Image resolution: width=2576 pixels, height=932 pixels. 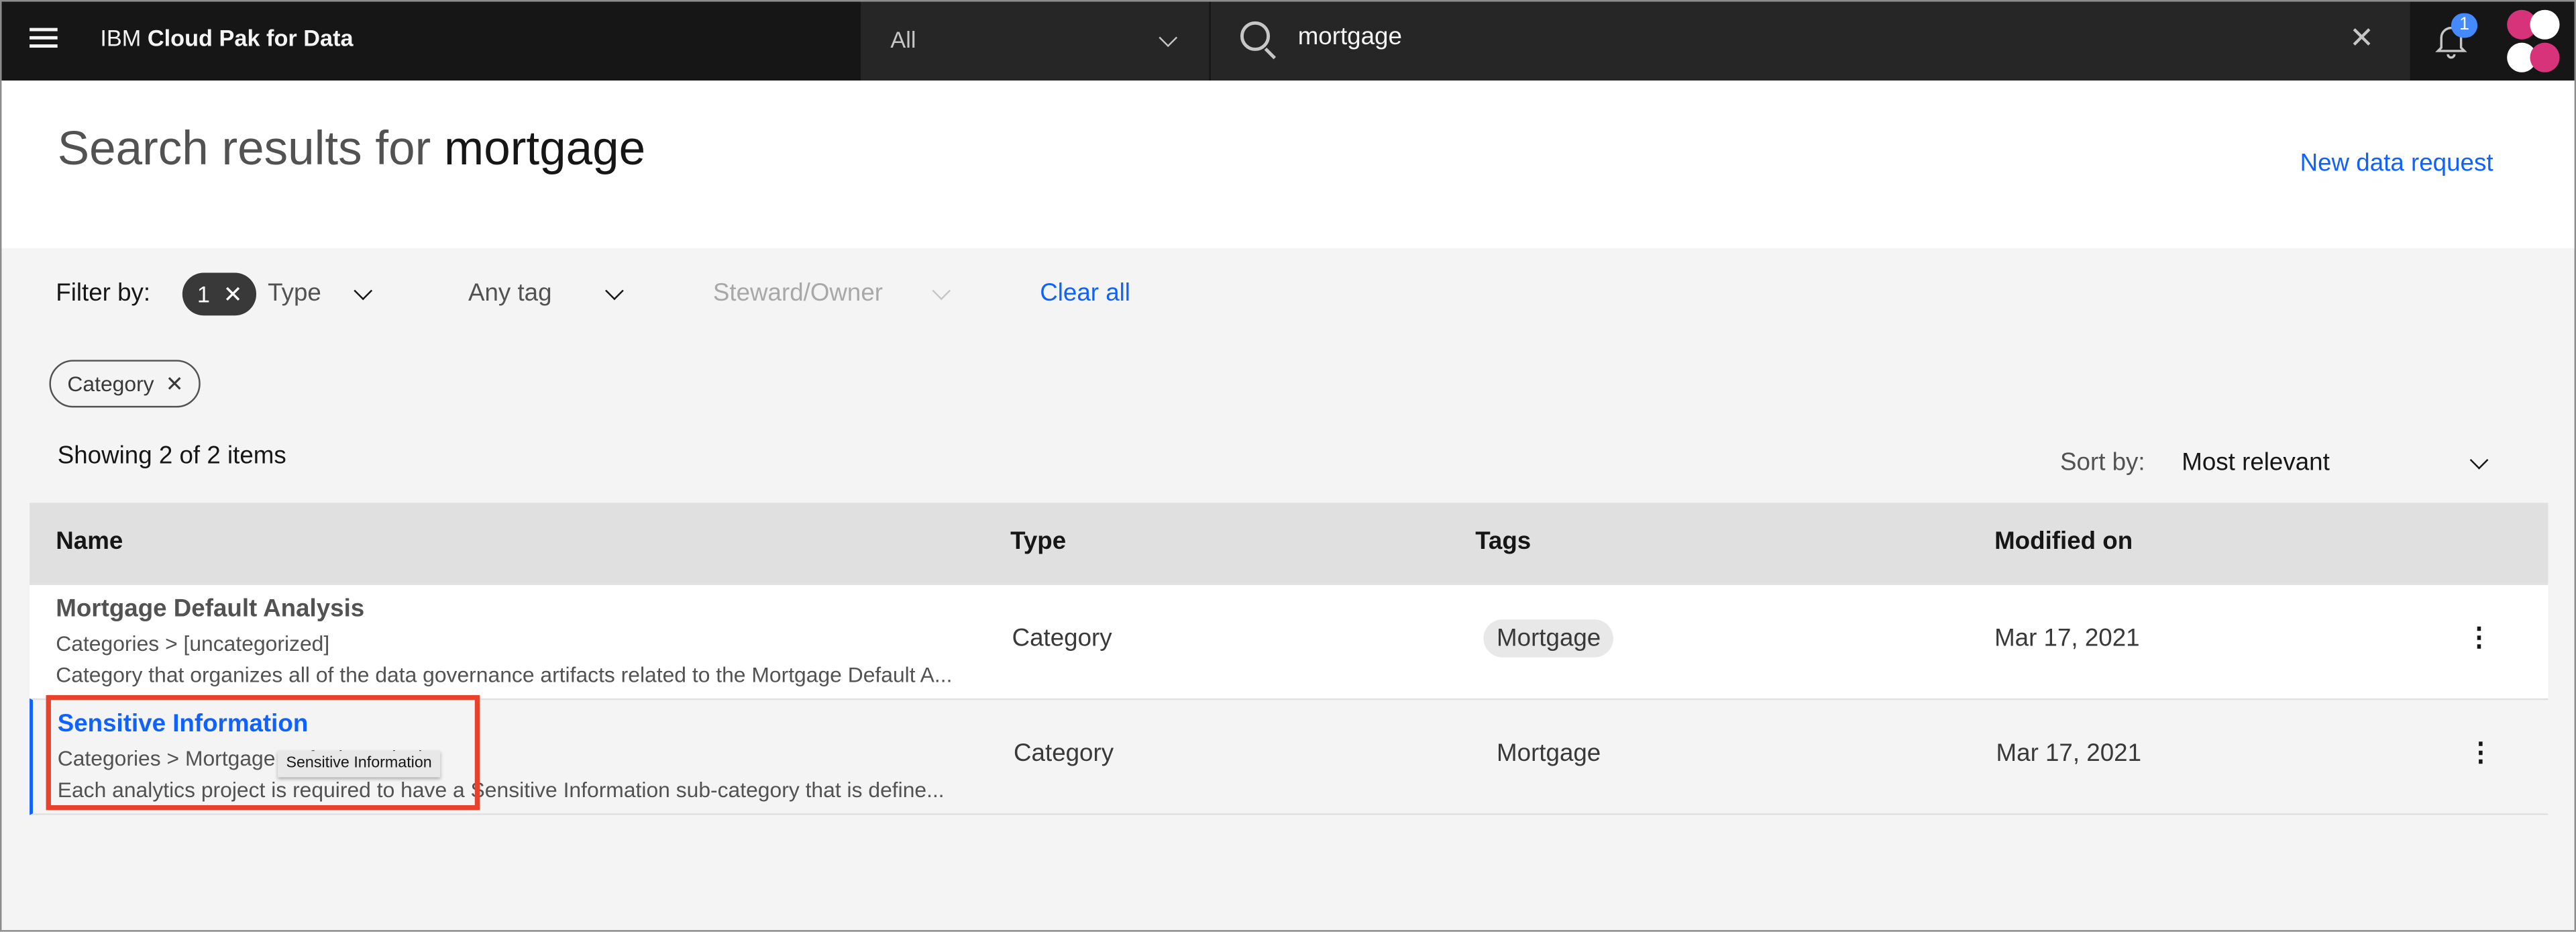 I want to click on top-nav: IBM Cloud Pak for Data All mortgage ✕ 1, so click(x=1288, y=41).